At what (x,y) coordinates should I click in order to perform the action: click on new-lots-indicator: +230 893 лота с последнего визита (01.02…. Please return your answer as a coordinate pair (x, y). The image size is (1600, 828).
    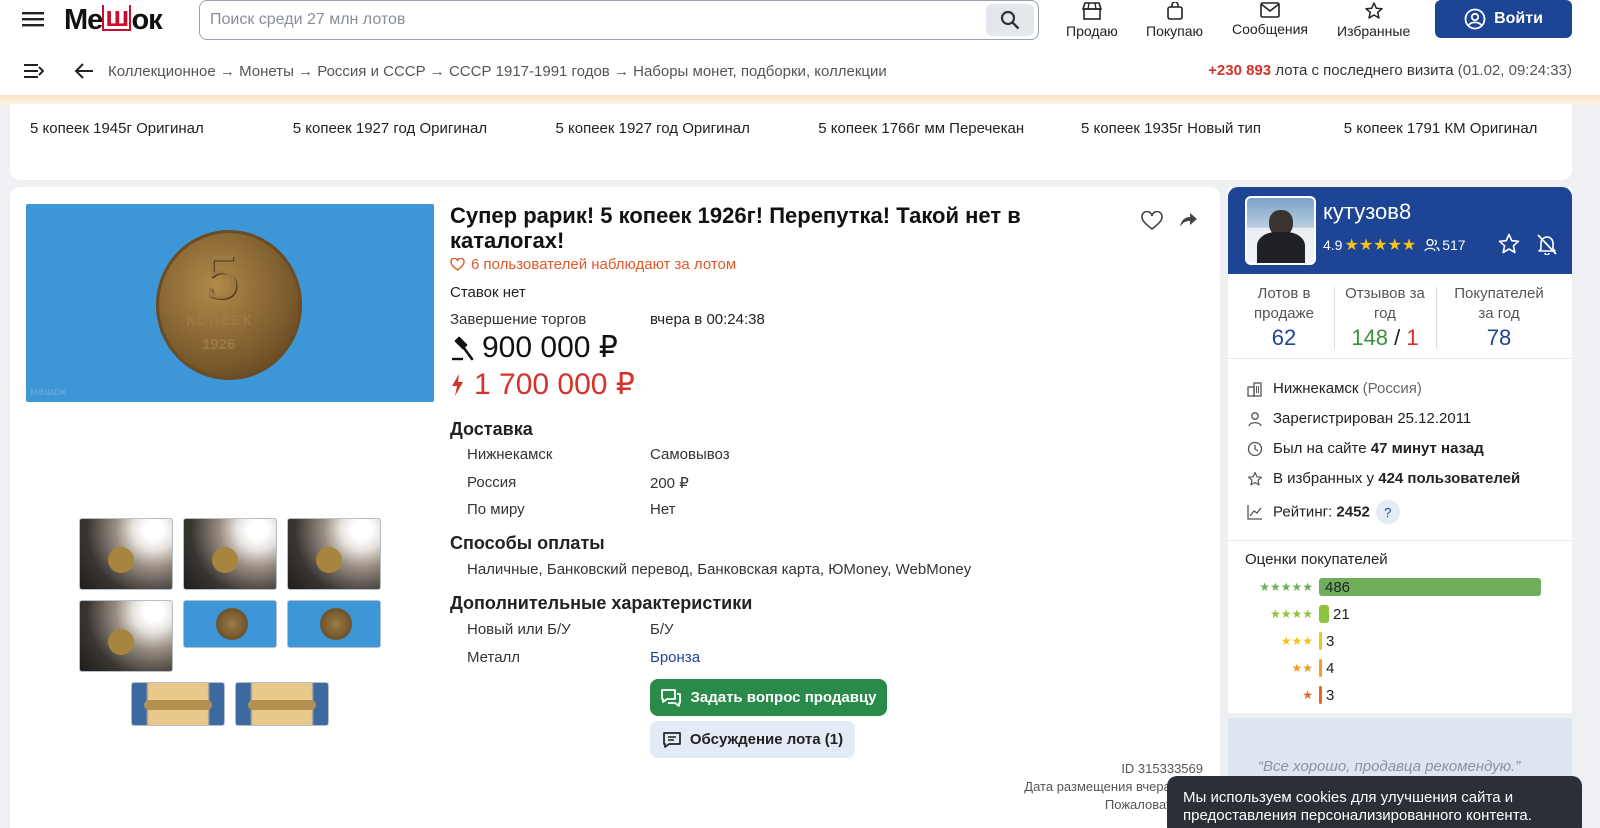
    Looking at the image, I should click on (1390, 70).